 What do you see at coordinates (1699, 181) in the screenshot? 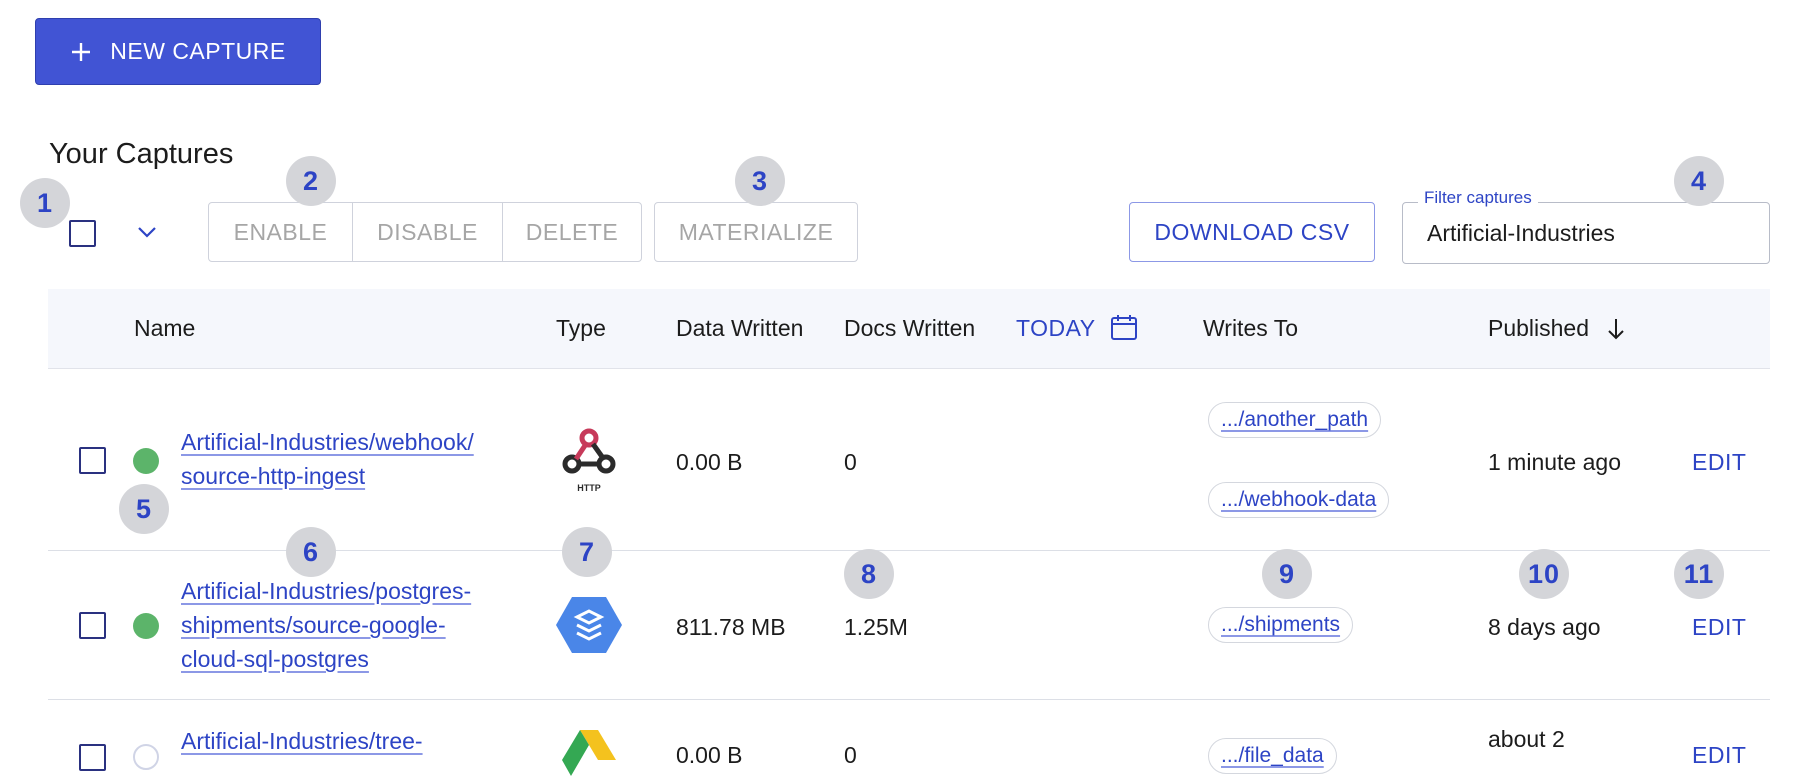
I see `annotation-badge: 4` at bounding box center [1699, 181].